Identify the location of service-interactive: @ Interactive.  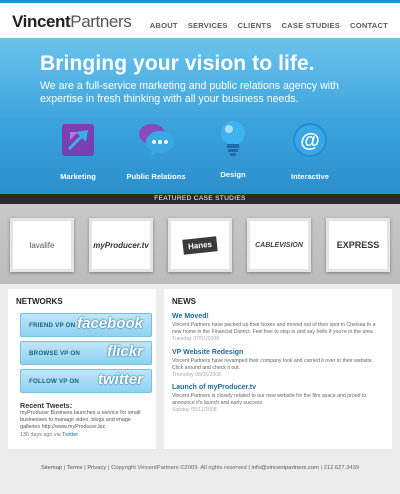
(310, 150).